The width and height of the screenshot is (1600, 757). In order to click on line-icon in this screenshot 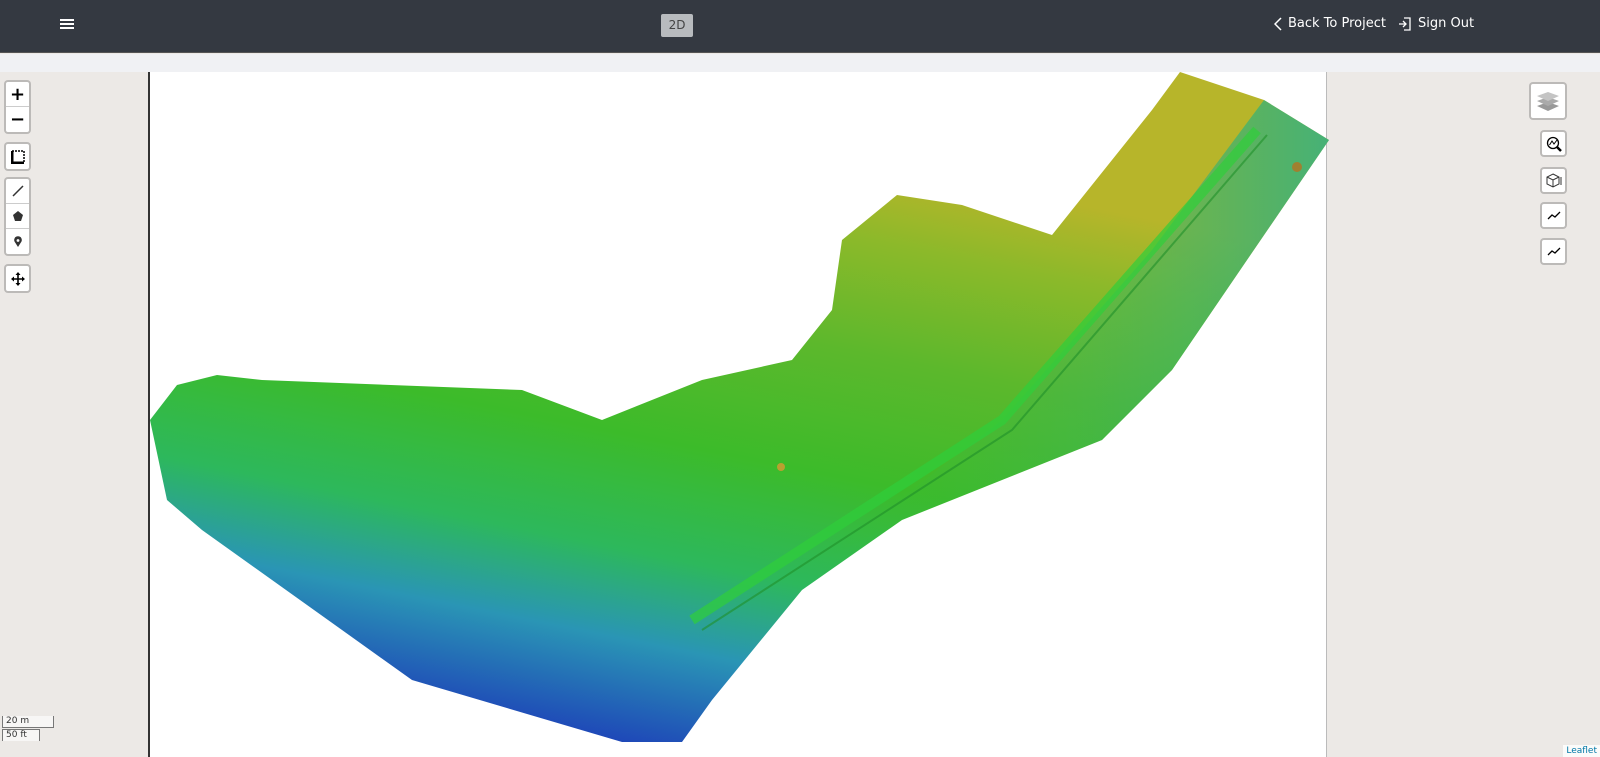, I will do `click(17, 191)`.